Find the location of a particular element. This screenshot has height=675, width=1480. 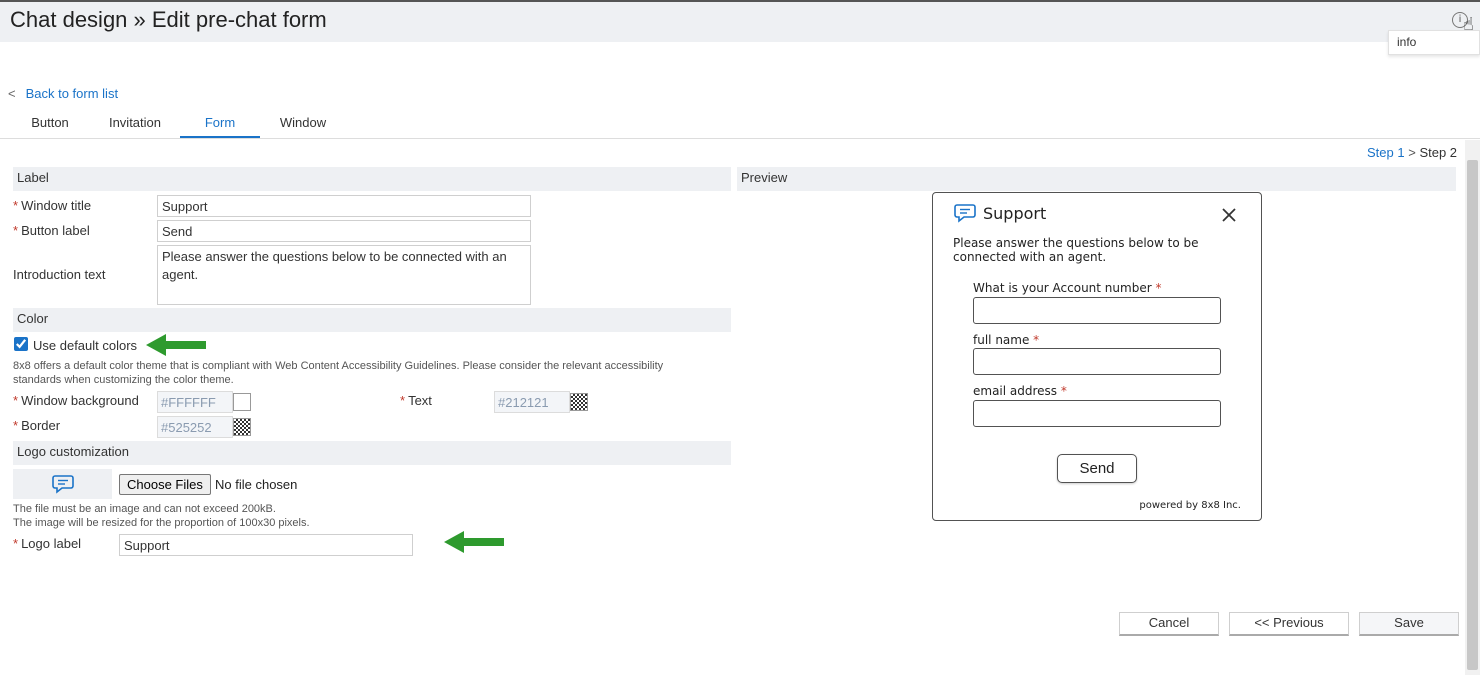

previous-button: << Previous is located at coordinates (1289, 624).